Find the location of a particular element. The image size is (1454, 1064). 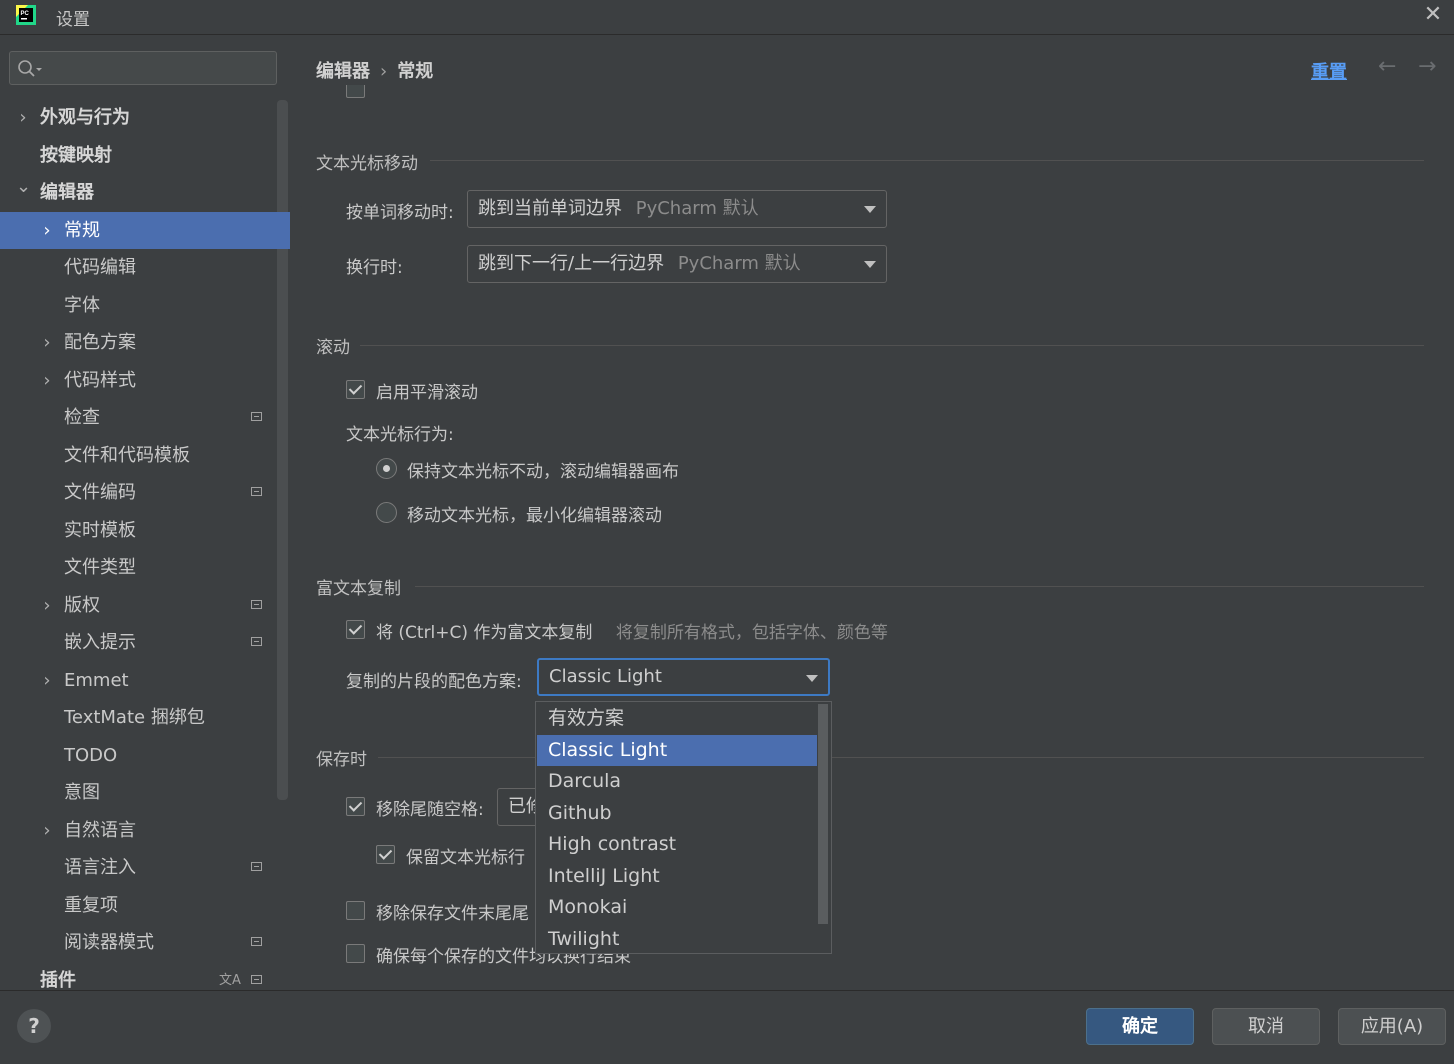

chevron-down-icon: ⌄ is located at coordinates (23, 186).